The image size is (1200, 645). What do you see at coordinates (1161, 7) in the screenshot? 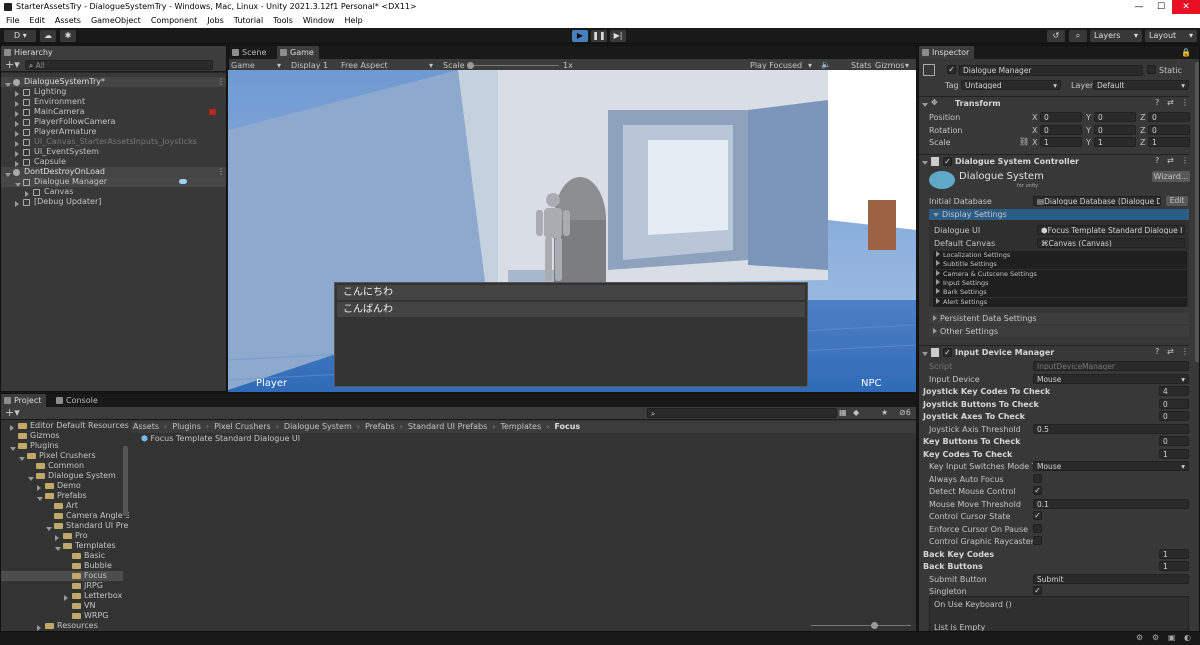
I see `maximize-button: ☐` at bounding box center [1161, 7].